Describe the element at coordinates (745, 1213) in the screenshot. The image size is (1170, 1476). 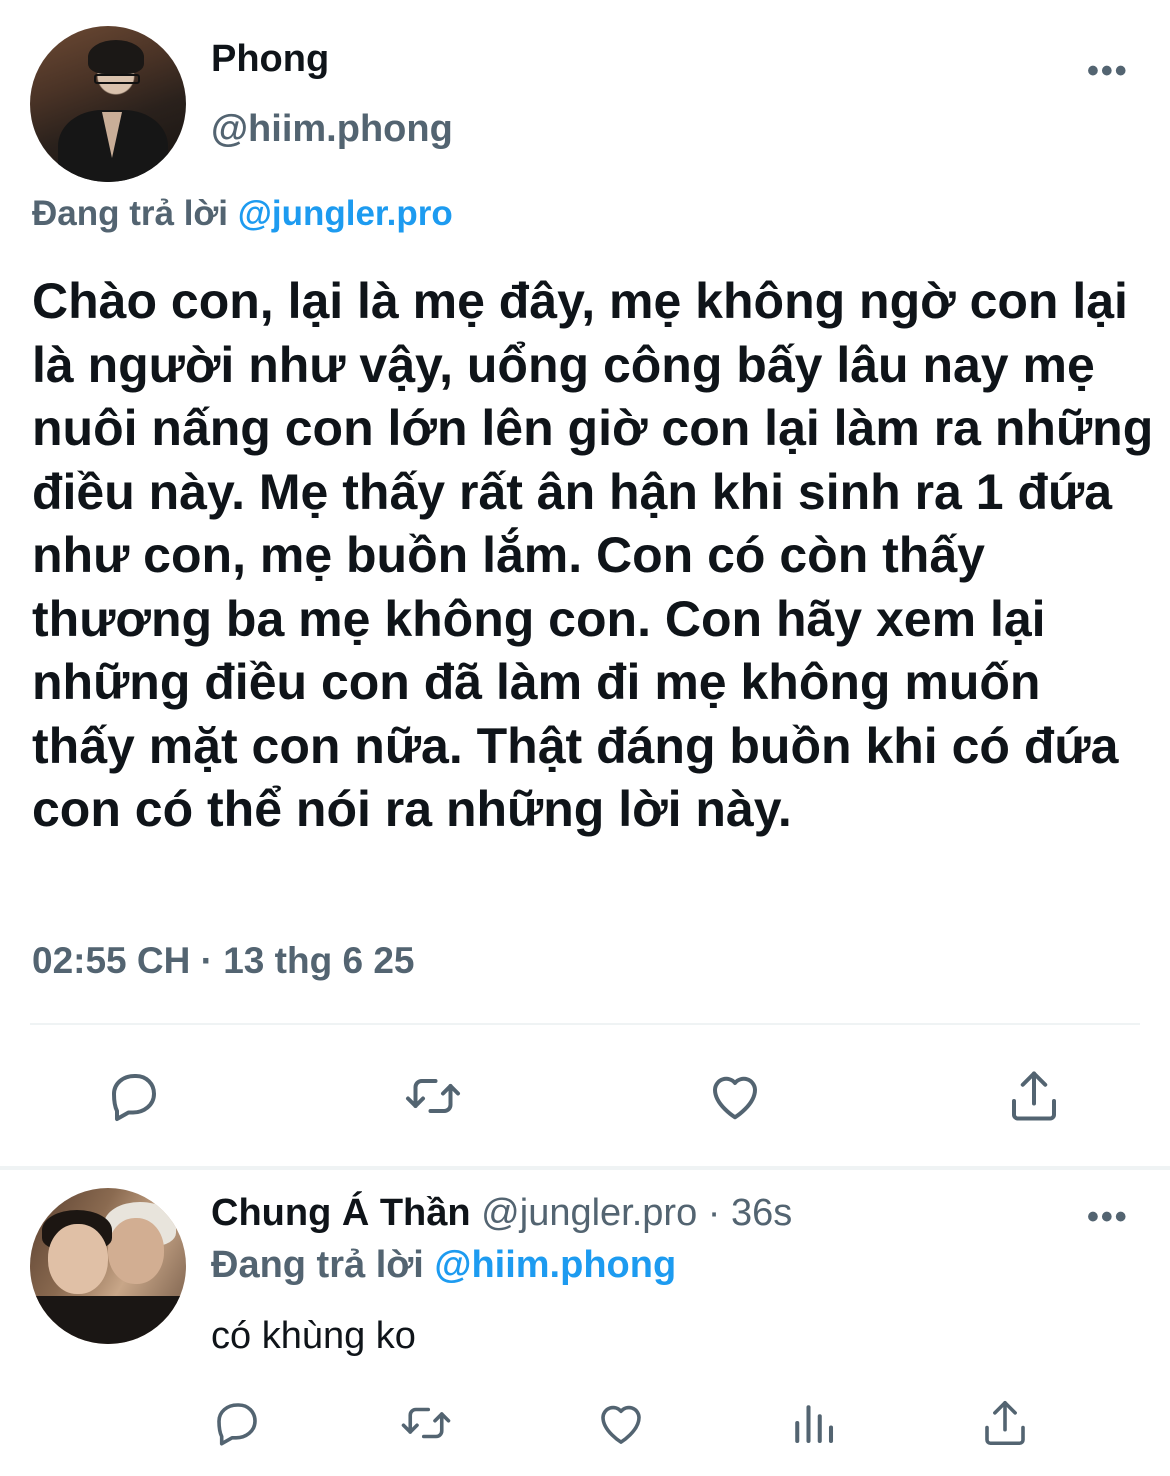
I see `reply-time: · 36s` at that location.